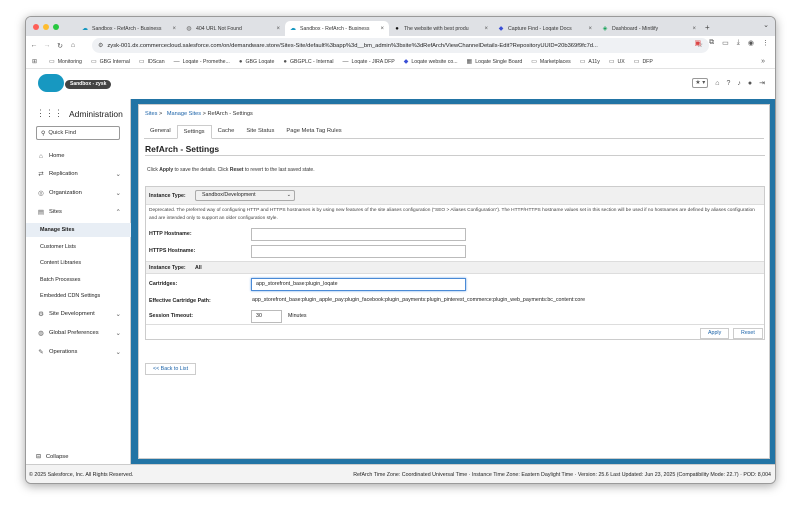  Describe the element at coordinates (160, 131) in the screenshot. I see `tab-general: General` at that location.